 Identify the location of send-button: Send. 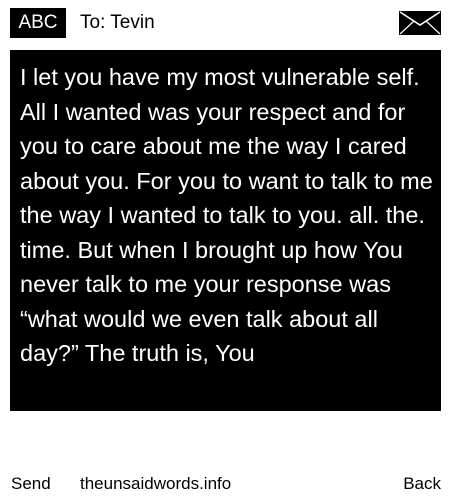
(31, 484).